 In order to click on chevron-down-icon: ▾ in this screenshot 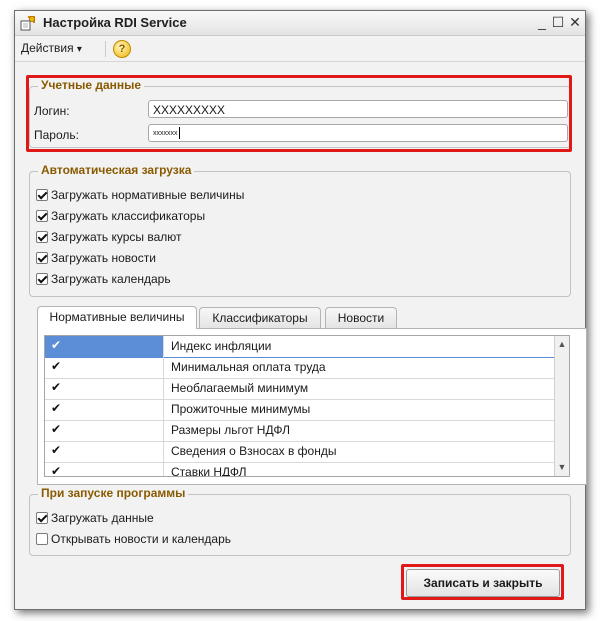, I will do `click(79, 49)`.